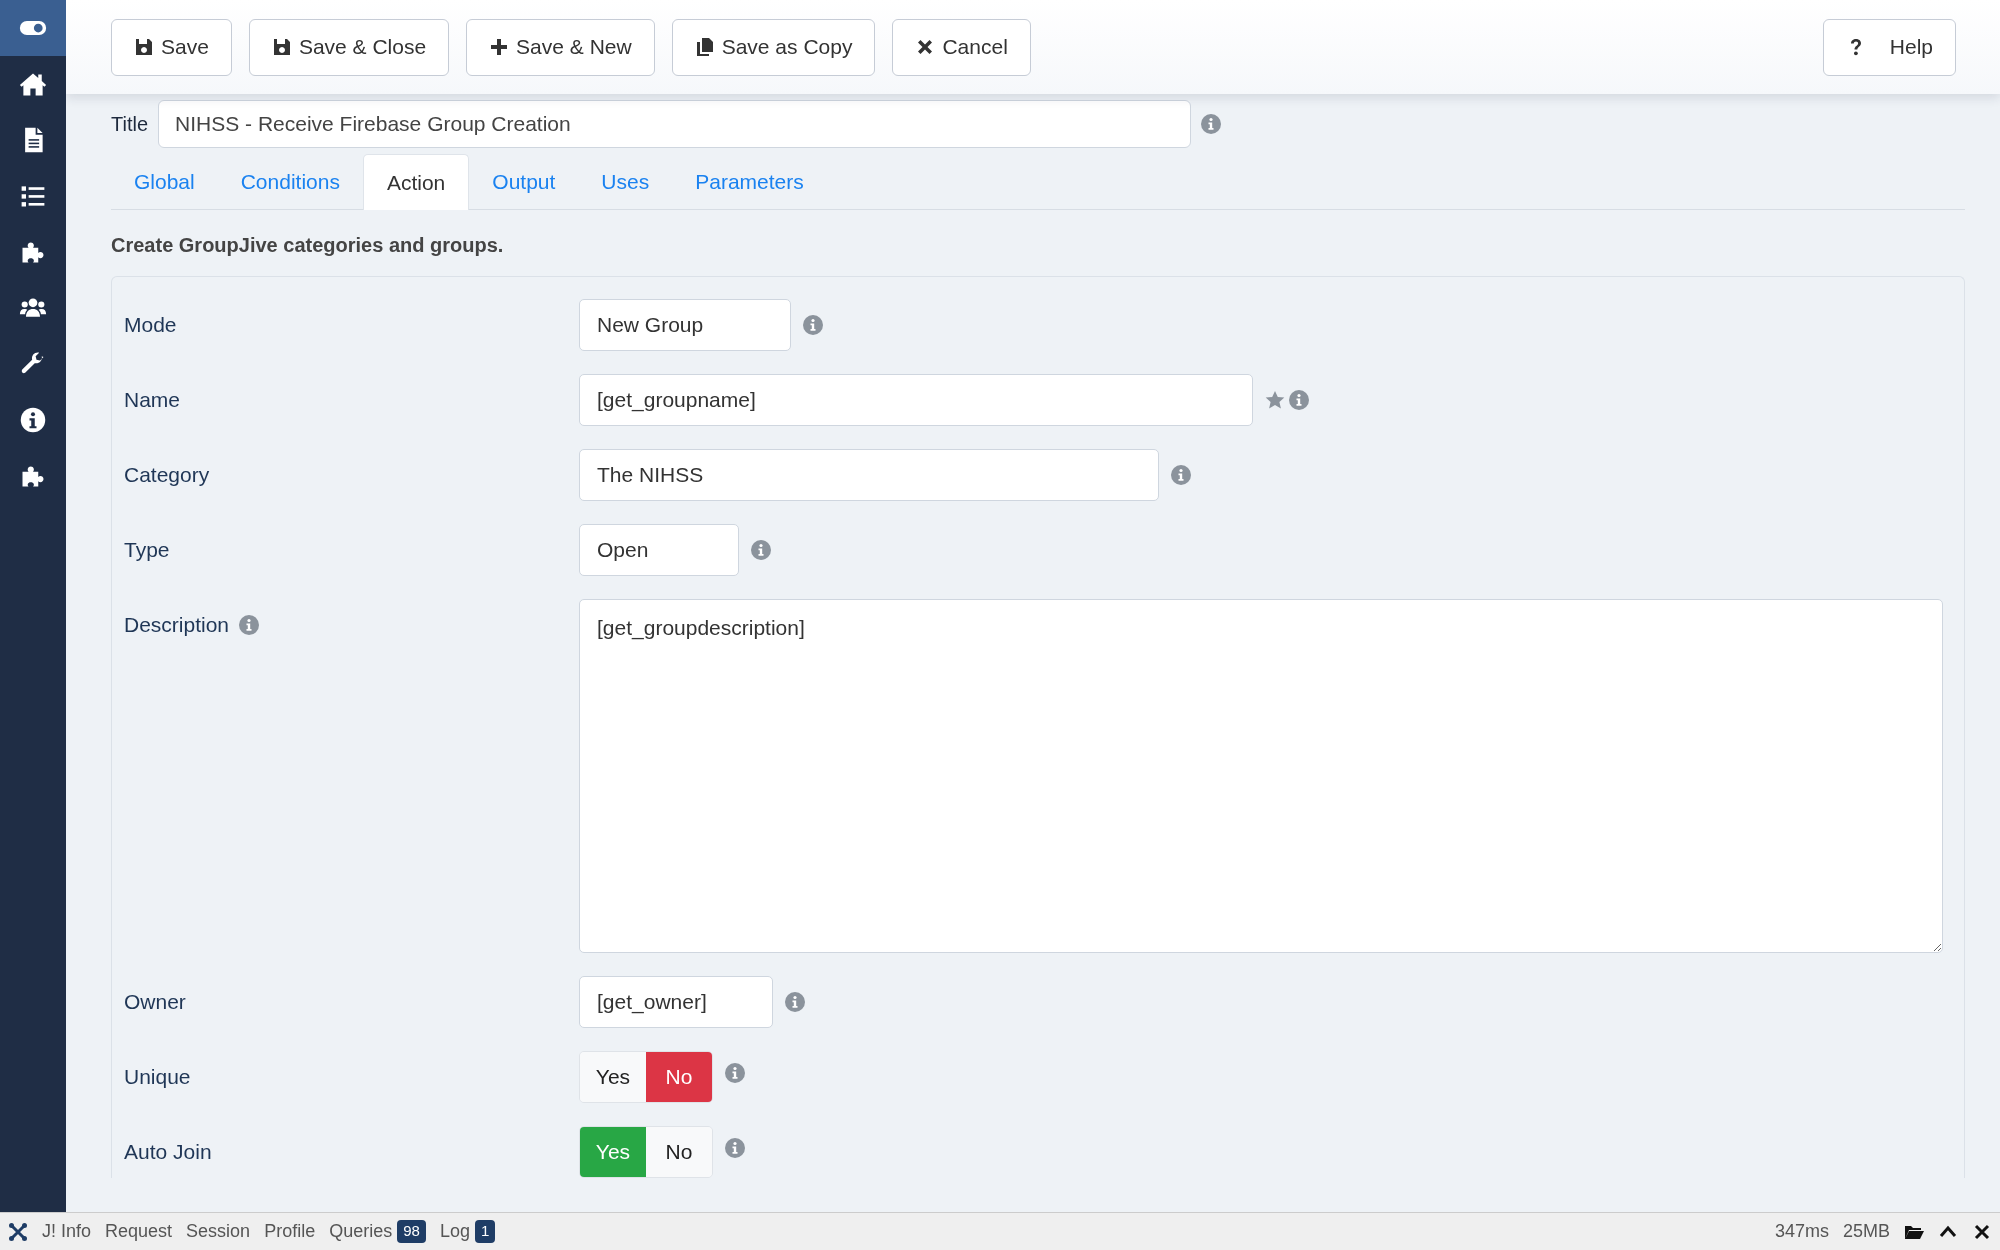 The width and height of the screenshot is (2000, 1250). I want to click on dropdown: Open, so click(659, 550).